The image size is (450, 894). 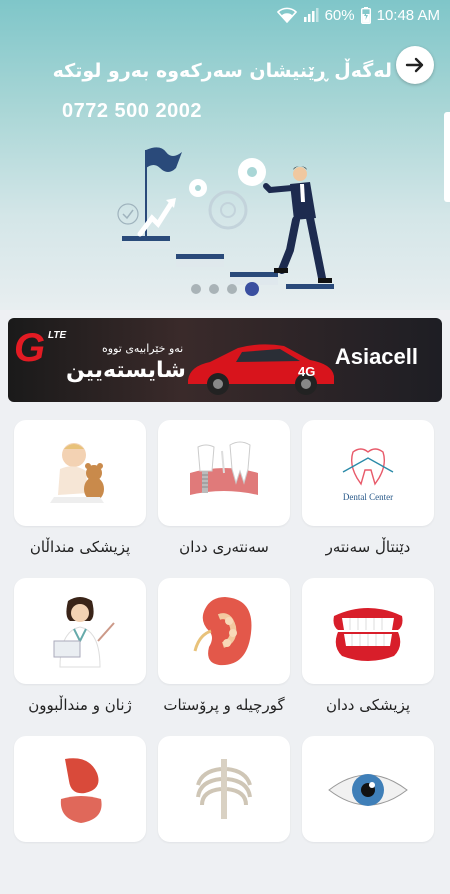 I want to click on category-dental-center: سەنتەری ددان, so click(x=224, y=499).